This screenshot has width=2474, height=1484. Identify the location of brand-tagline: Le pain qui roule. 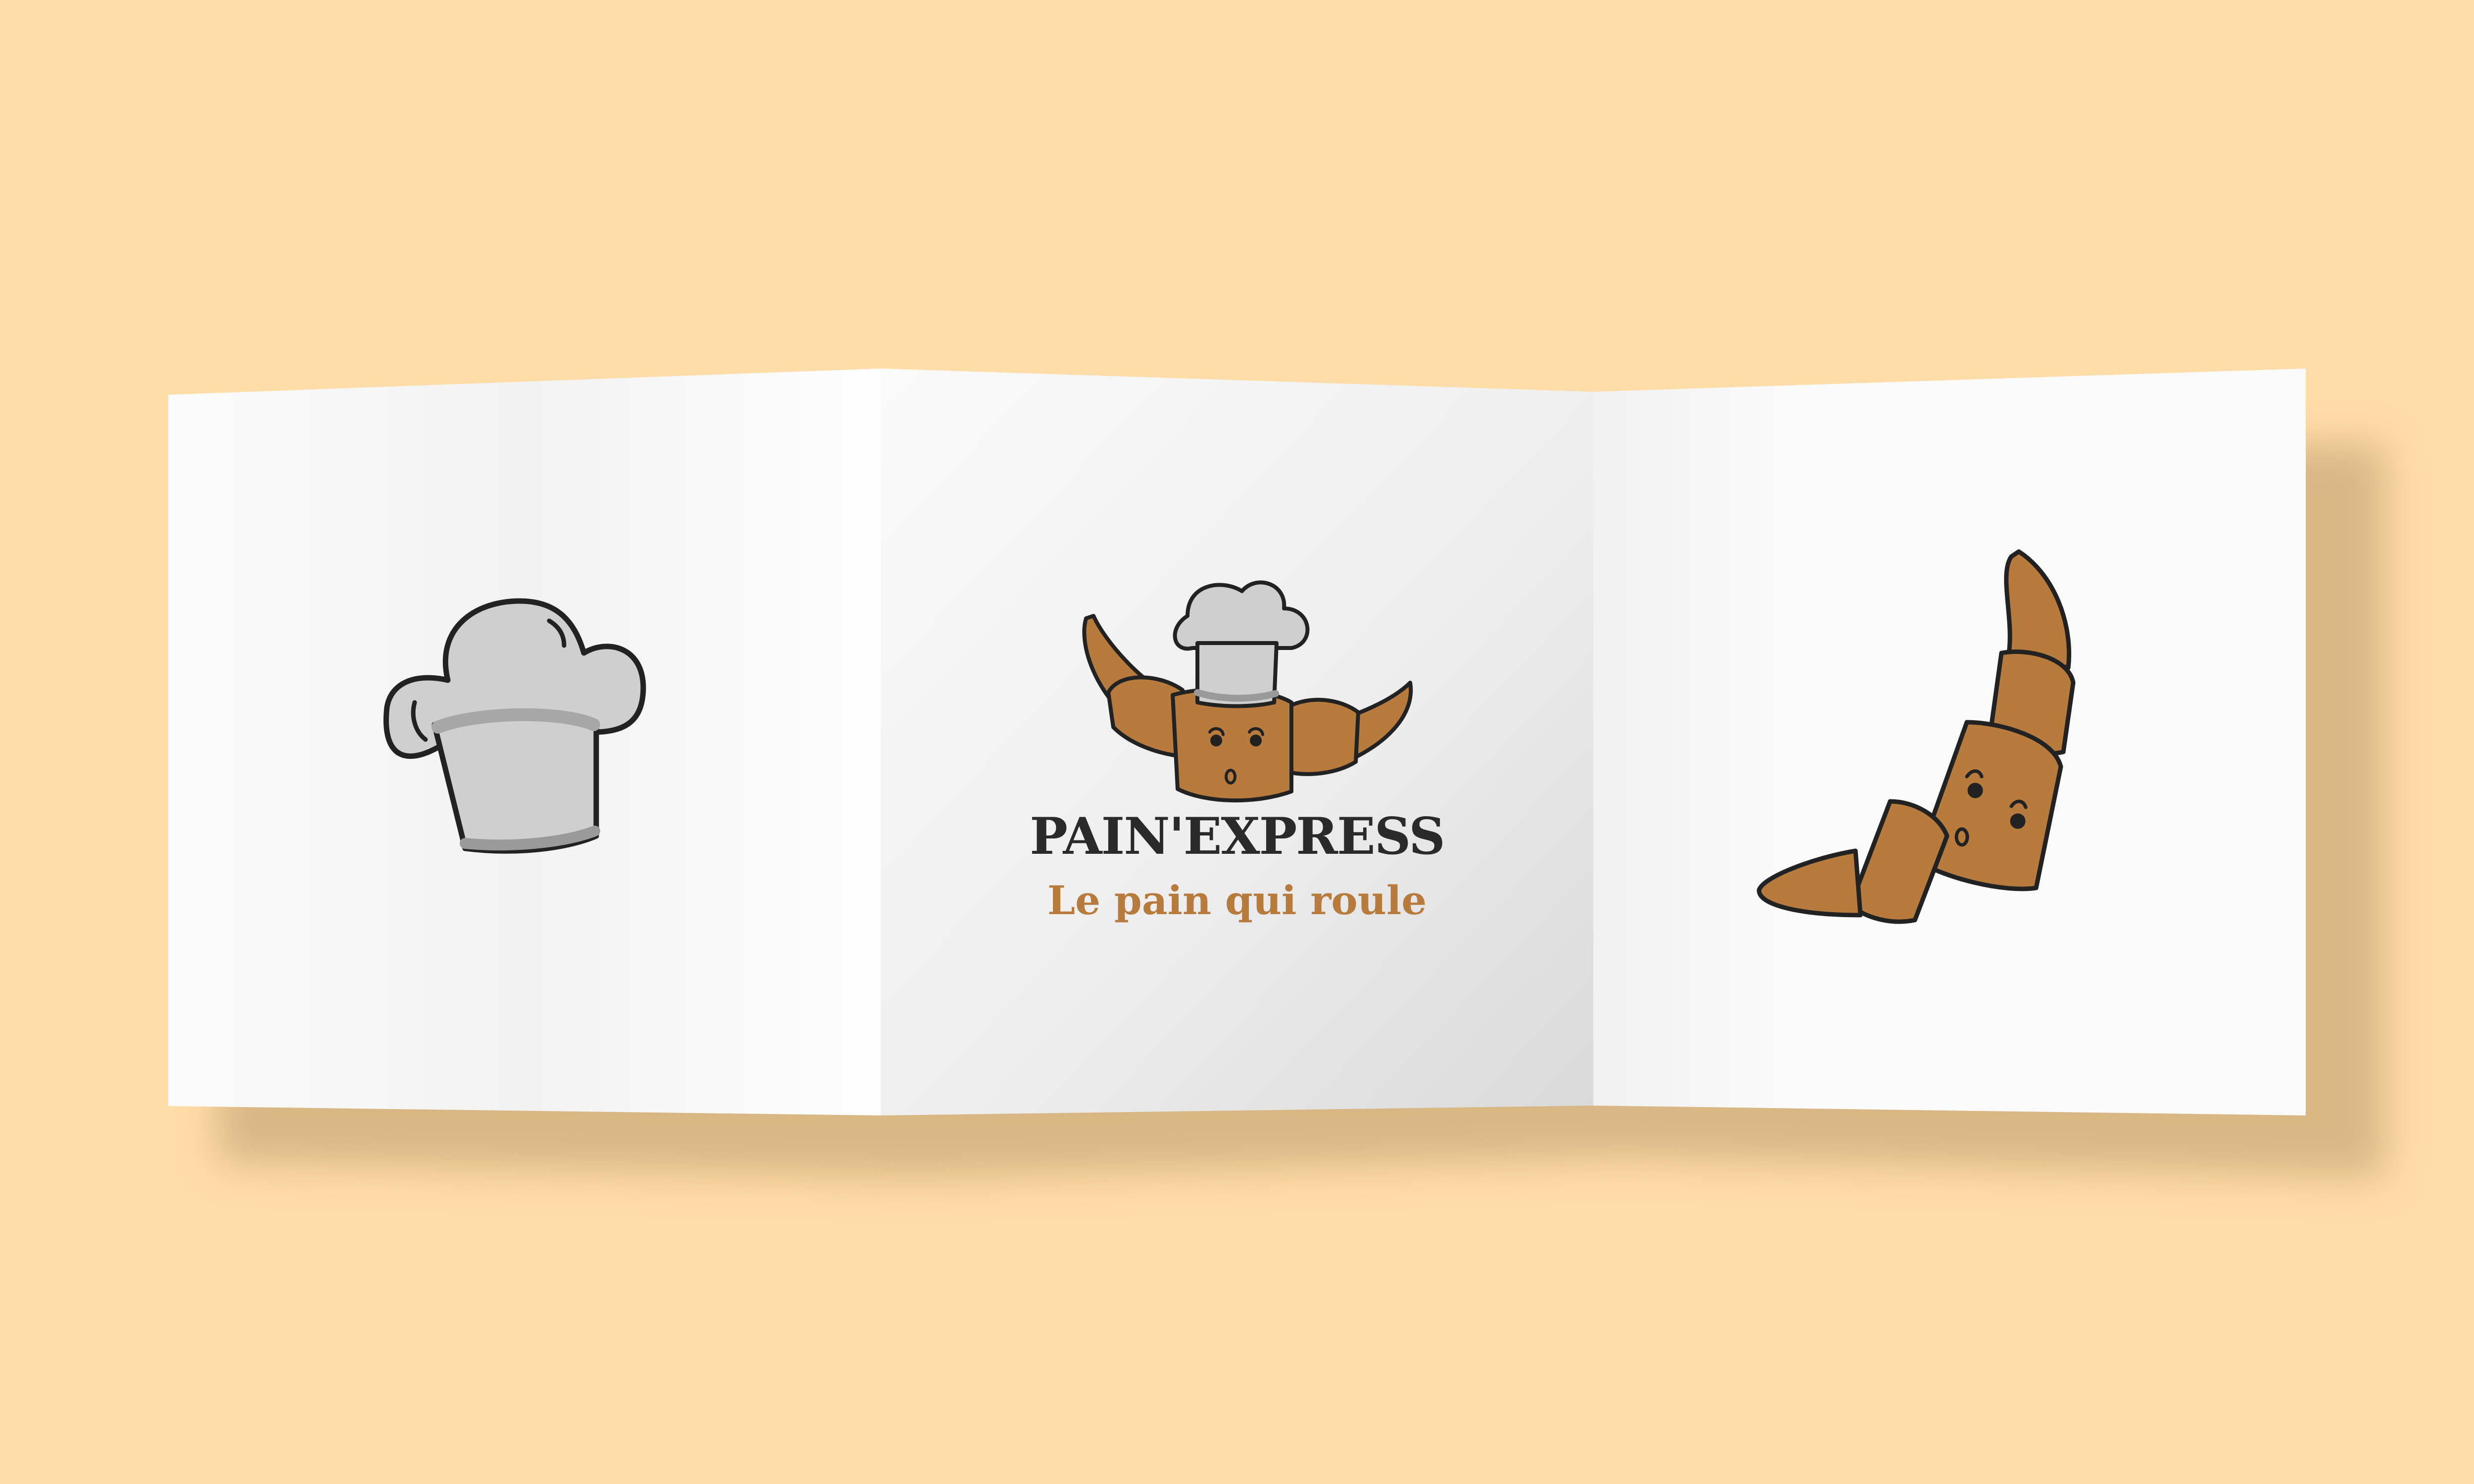
(1237, 900).